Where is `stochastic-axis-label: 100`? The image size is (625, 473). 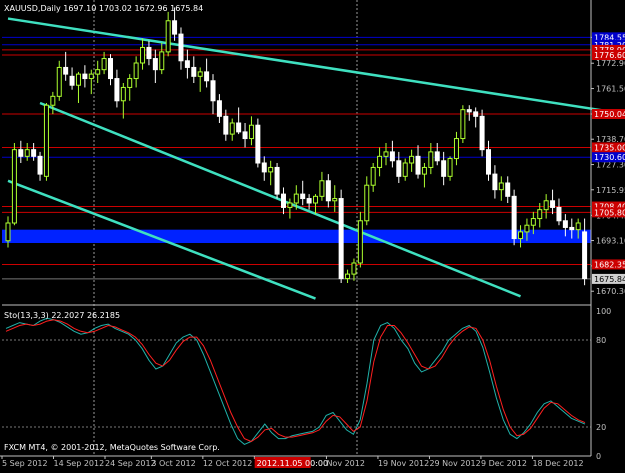 stochastic-axis-label: 100 is located at coordinates (603, 311).